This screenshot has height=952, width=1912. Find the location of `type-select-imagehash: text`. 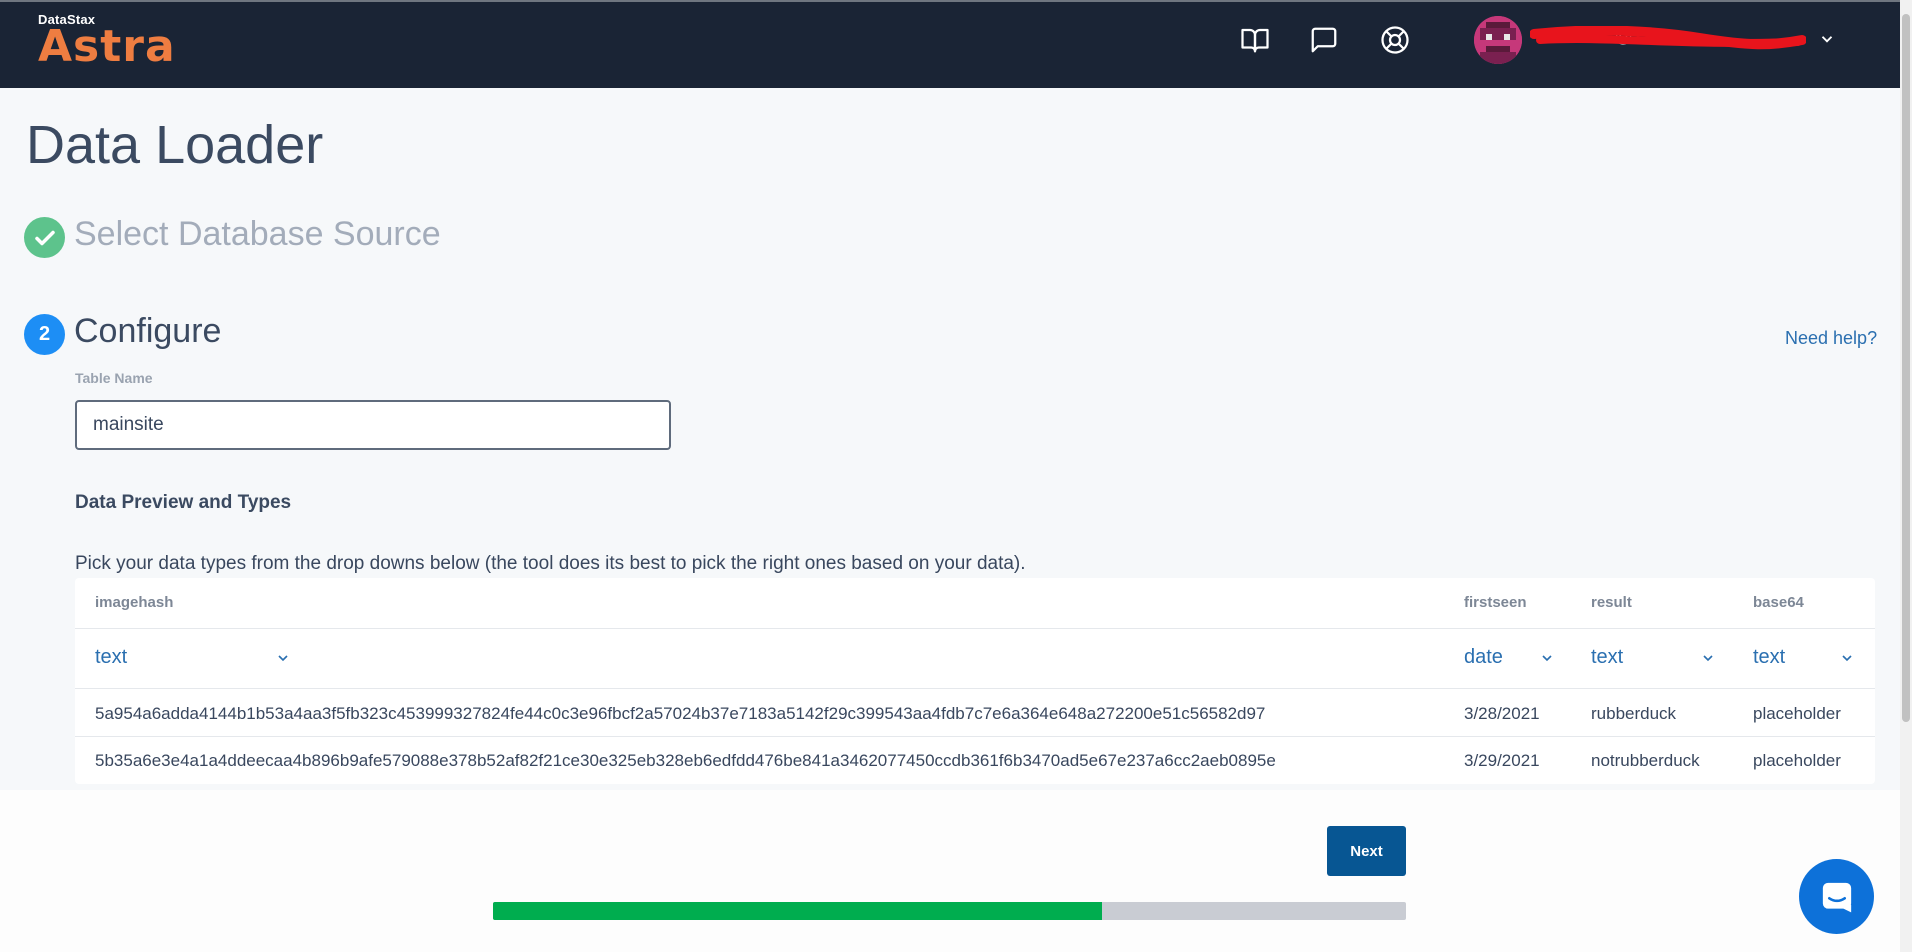

type-select-imagehash: text is located at coordinates (195, 657).